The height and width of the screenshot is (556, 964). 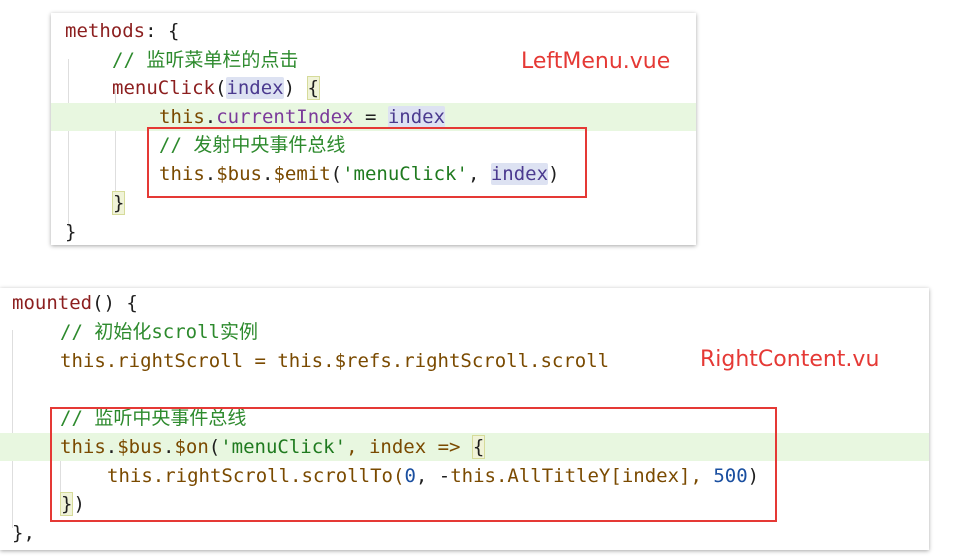 I want to click on code-line: methods: {, so click(x=122, y=31).